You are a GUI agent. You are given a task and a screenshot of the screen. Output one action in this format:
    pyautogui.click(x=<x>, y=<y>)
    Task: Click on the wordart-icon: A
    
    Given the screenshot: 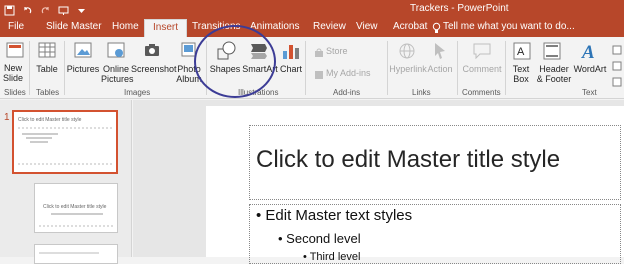 What is the action you would take?
    pyautogui.click(x=590, y=53)
    